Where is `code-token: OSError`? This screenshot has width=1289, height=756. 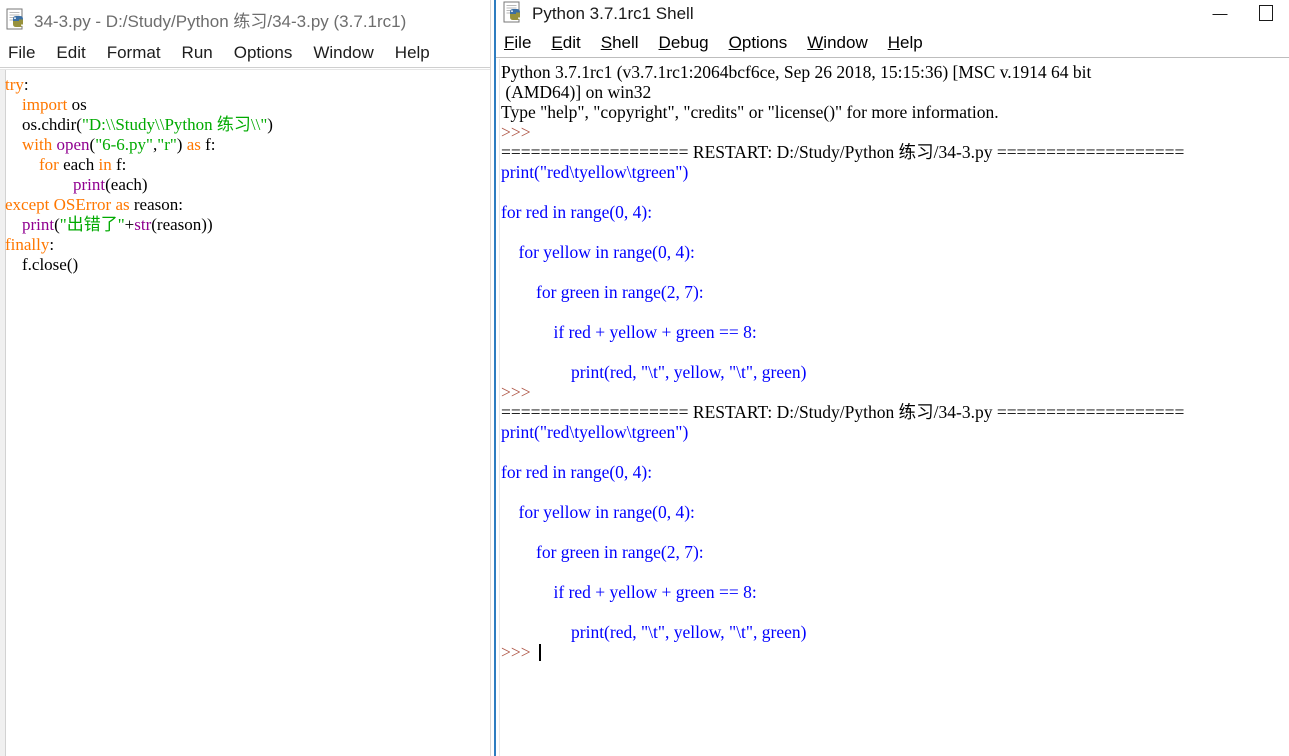 code-token: OSError is located at coordinates (82, 204).